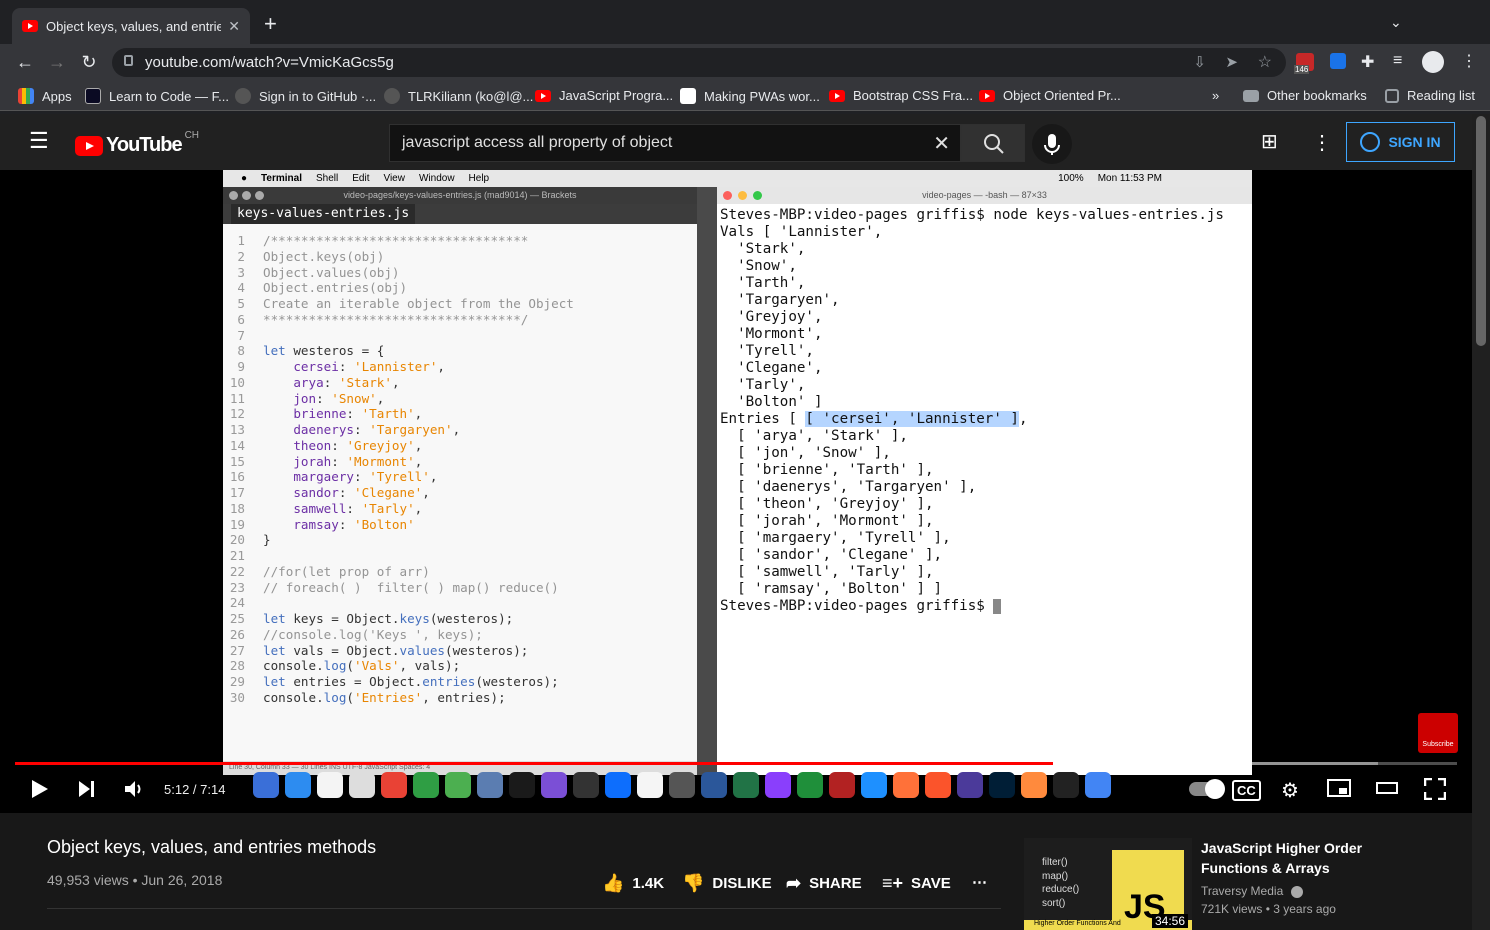 The height and width of the screenshot is (930, 1490). What do you see at coordinates (250, 540) in the screenshot?
I see `code-line: 20}` at bounding box center [250, 540].